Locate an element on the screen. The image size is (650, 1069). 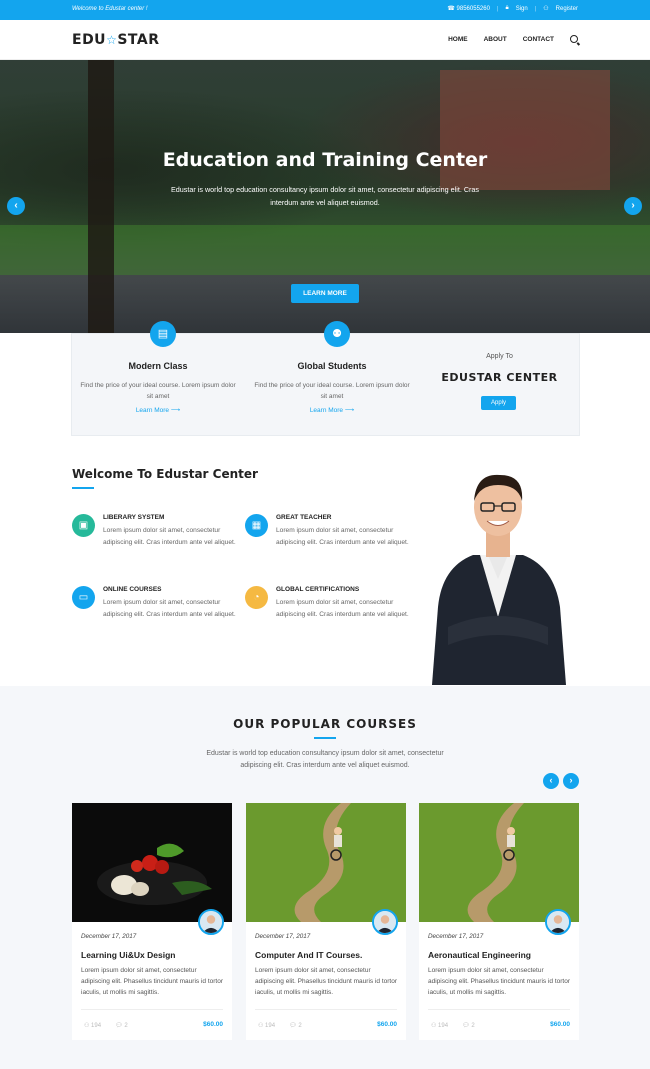
book-icon: ▤ is located at coordinates (163, 334).